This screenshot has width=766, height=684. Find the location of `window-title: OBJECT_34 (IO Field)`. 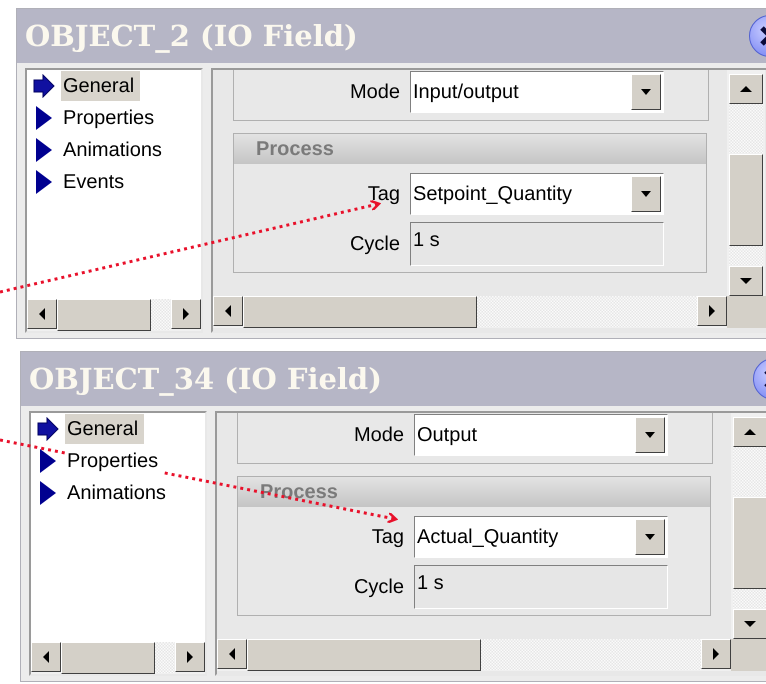

window-title: OBJECT_34 (IO Field) is located at coordinates (205, 379).